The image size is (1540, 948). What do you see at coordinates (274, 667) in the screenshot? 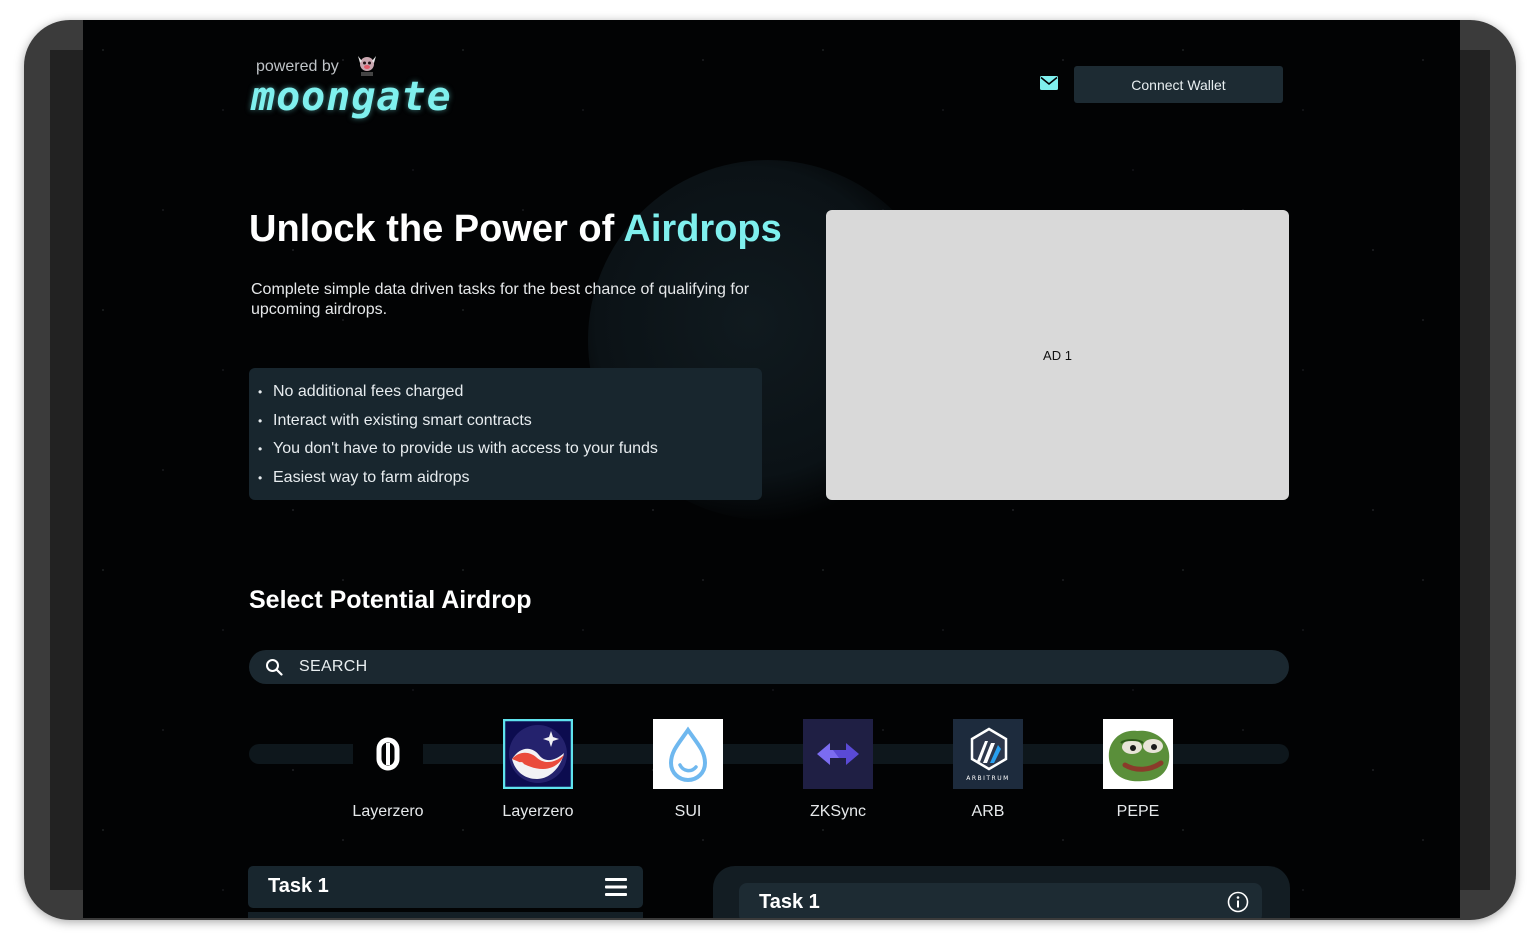
I see `search-icon` at bounding box center [274, 667].